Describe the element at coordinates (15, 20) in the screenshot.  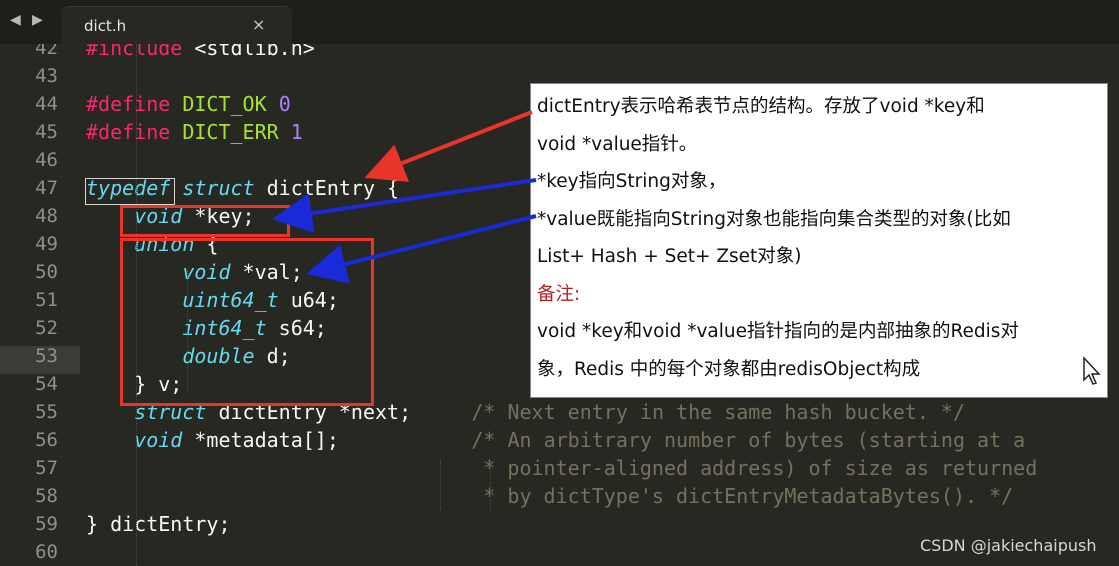
I see `nav-back-icon: ◀` at that location.